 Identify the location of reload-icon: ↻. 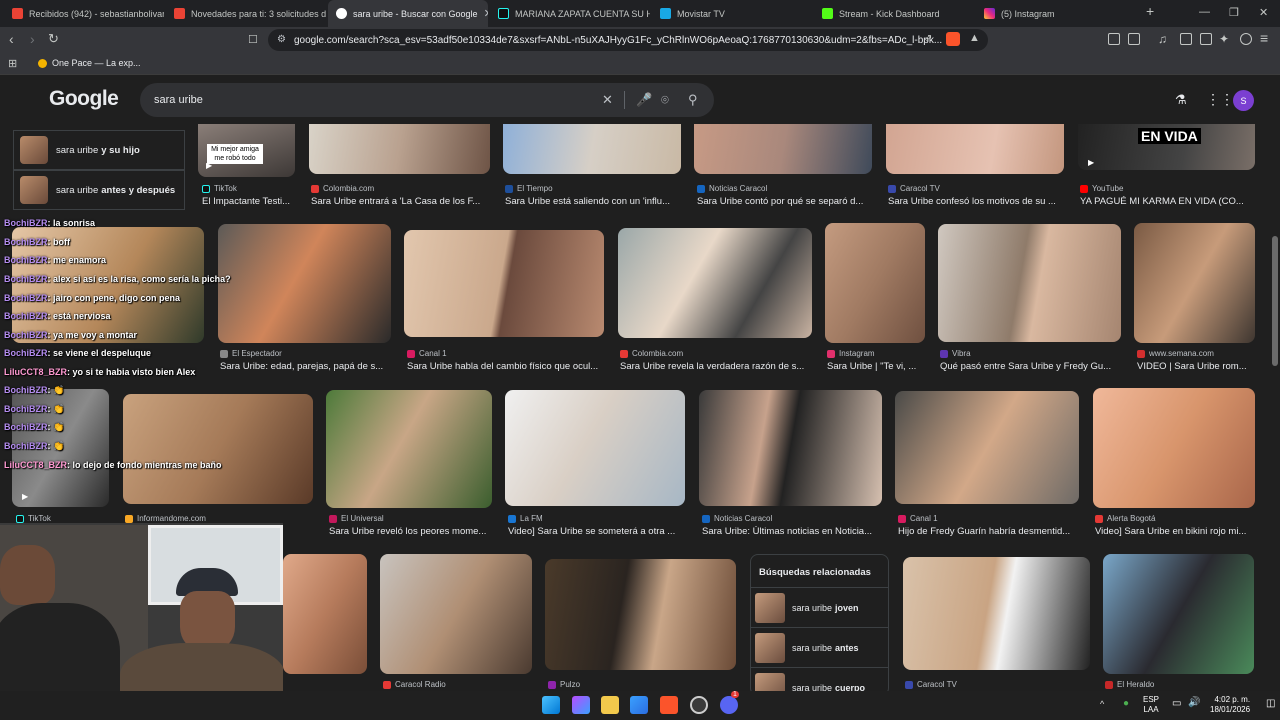
(53, 39).